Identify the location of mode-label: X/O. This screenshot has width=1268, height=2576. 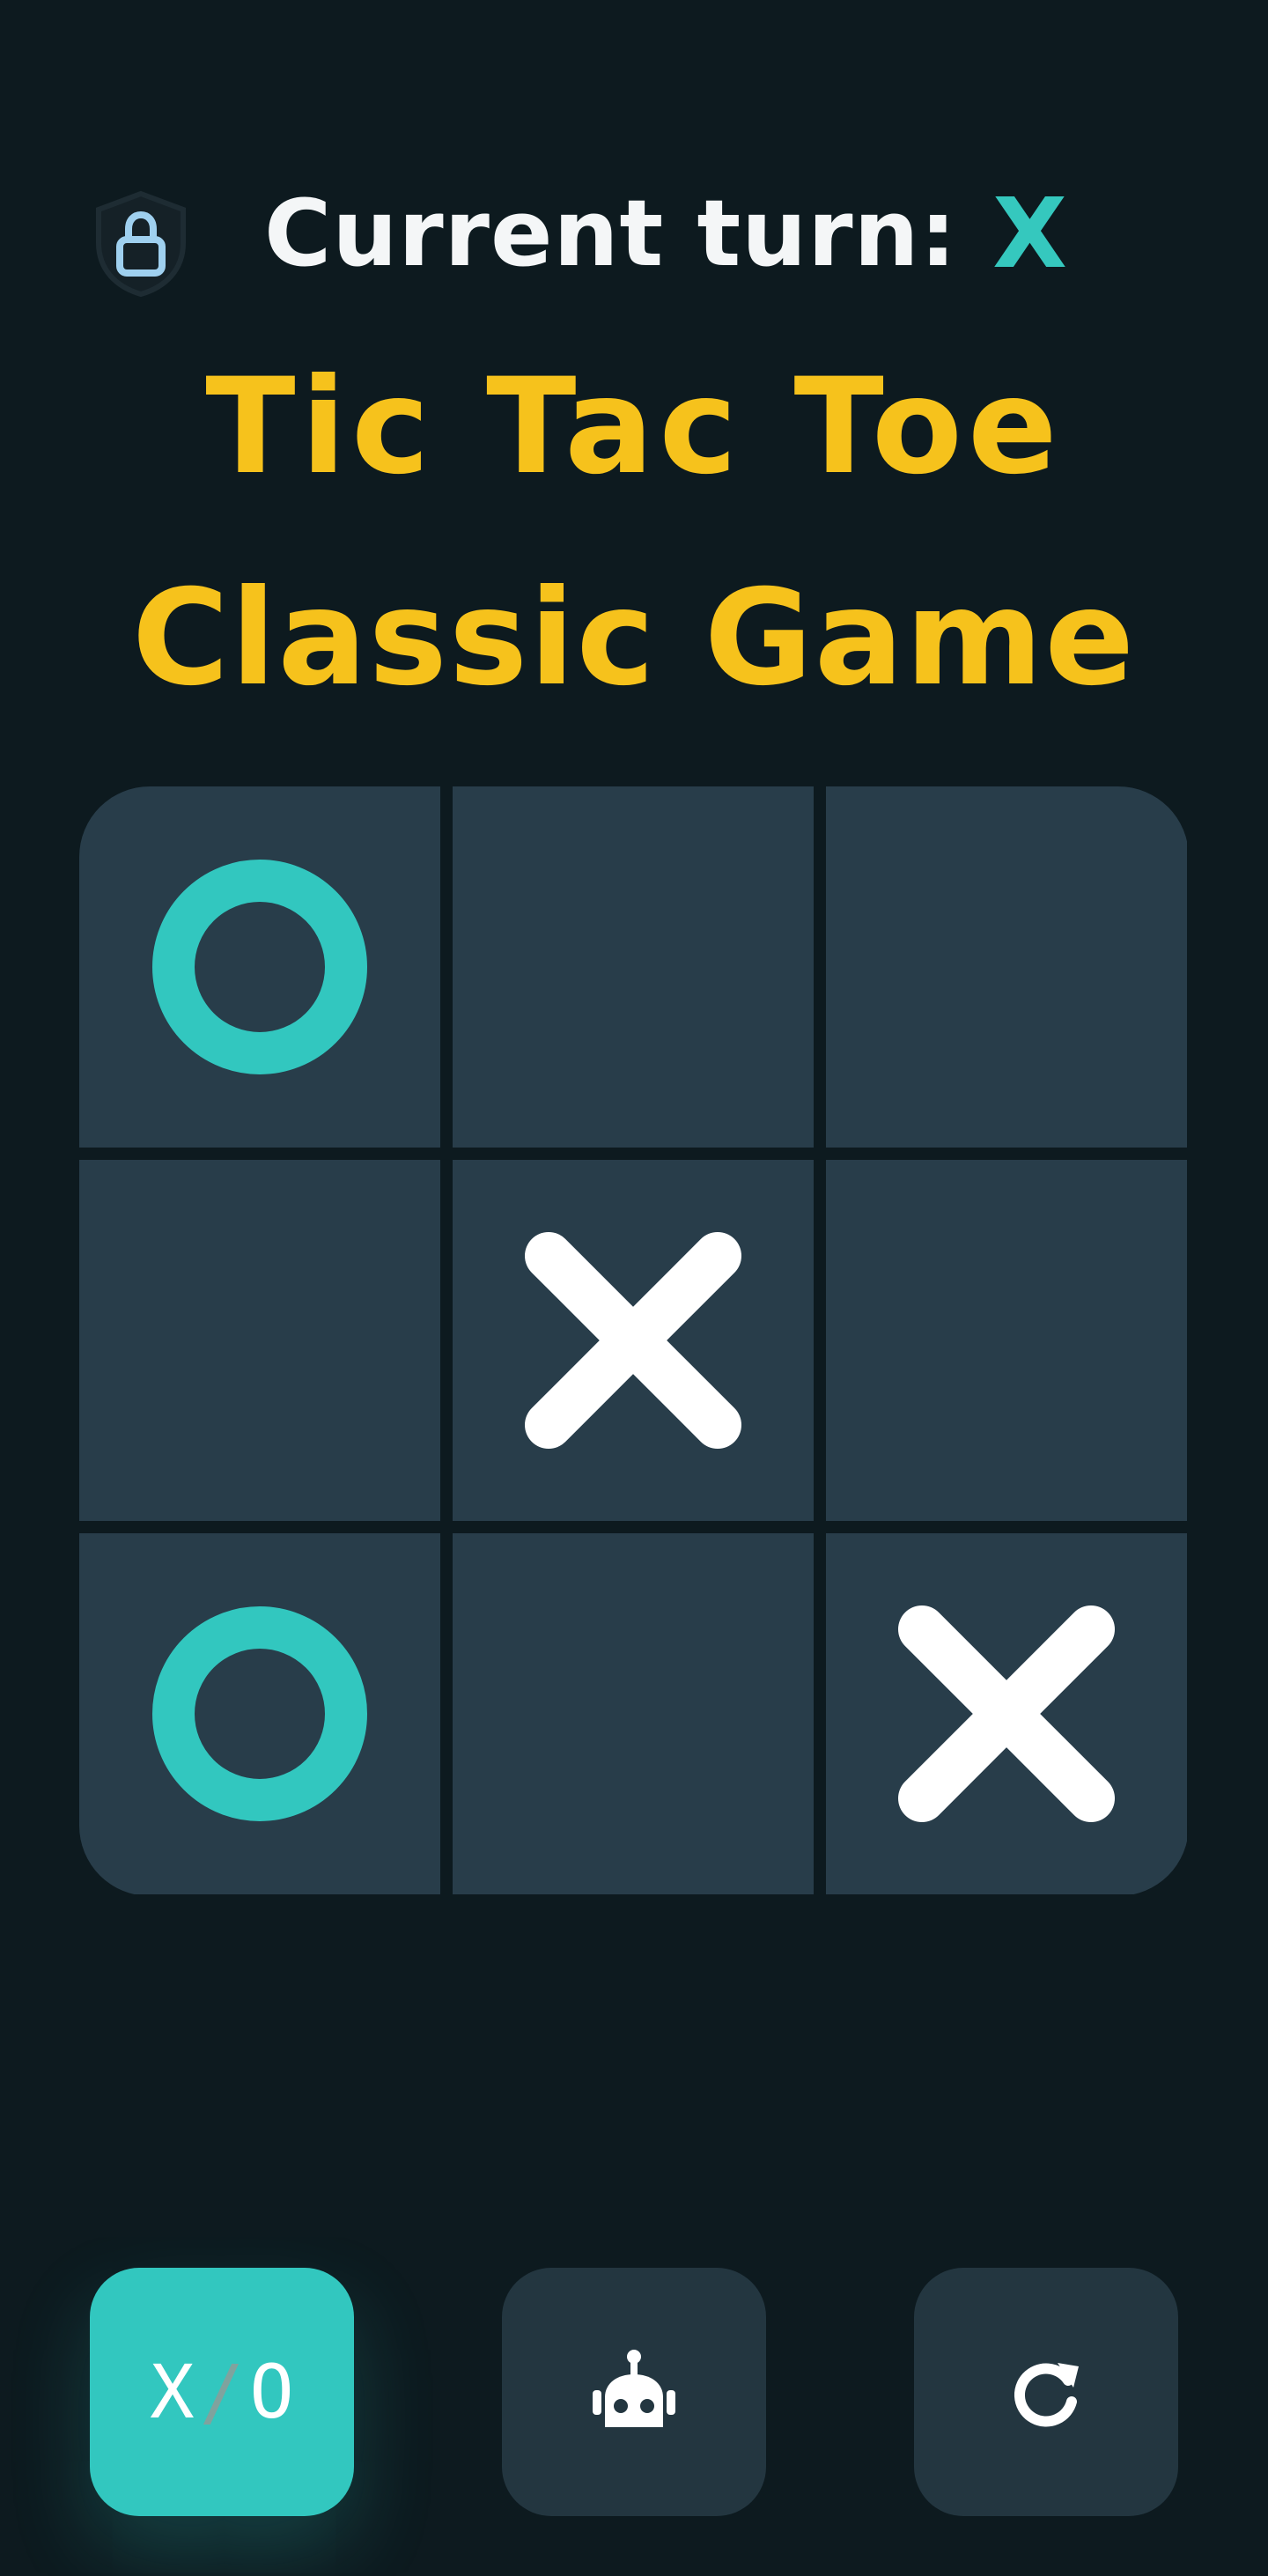
(222, 2392).